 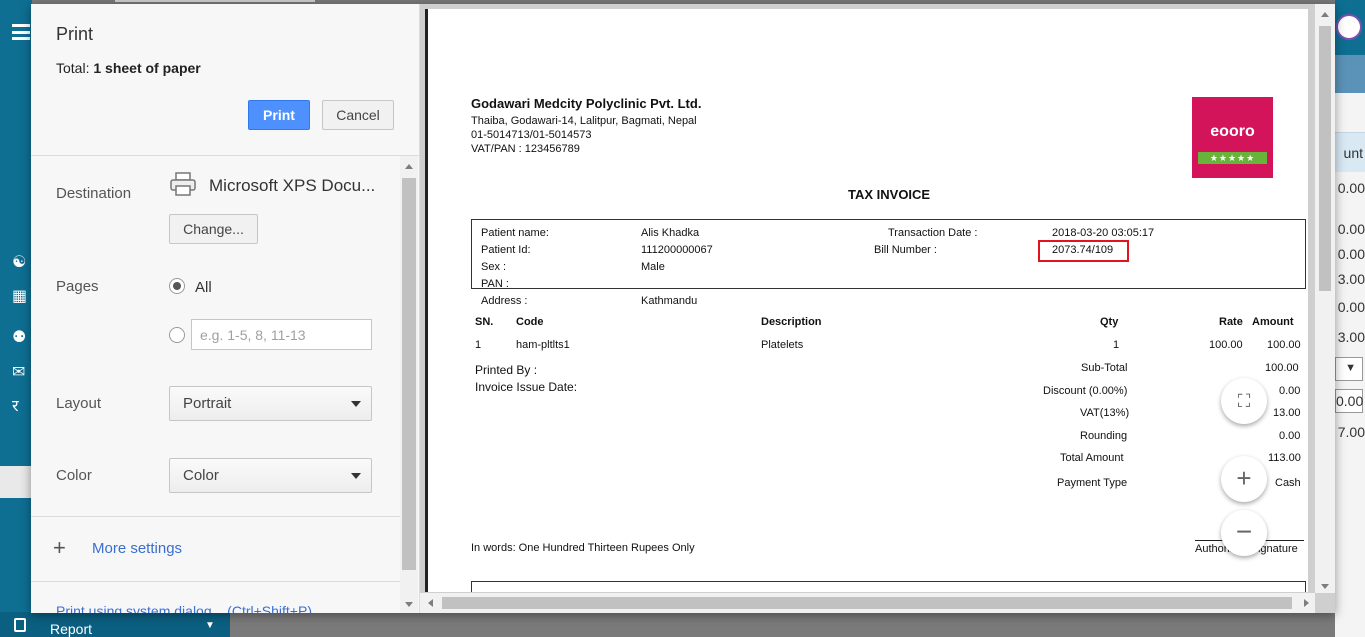 What do you see at coordinates (270, 475) in the screenshot?
I see `color-select: Color` at bounding box center [270, 475].